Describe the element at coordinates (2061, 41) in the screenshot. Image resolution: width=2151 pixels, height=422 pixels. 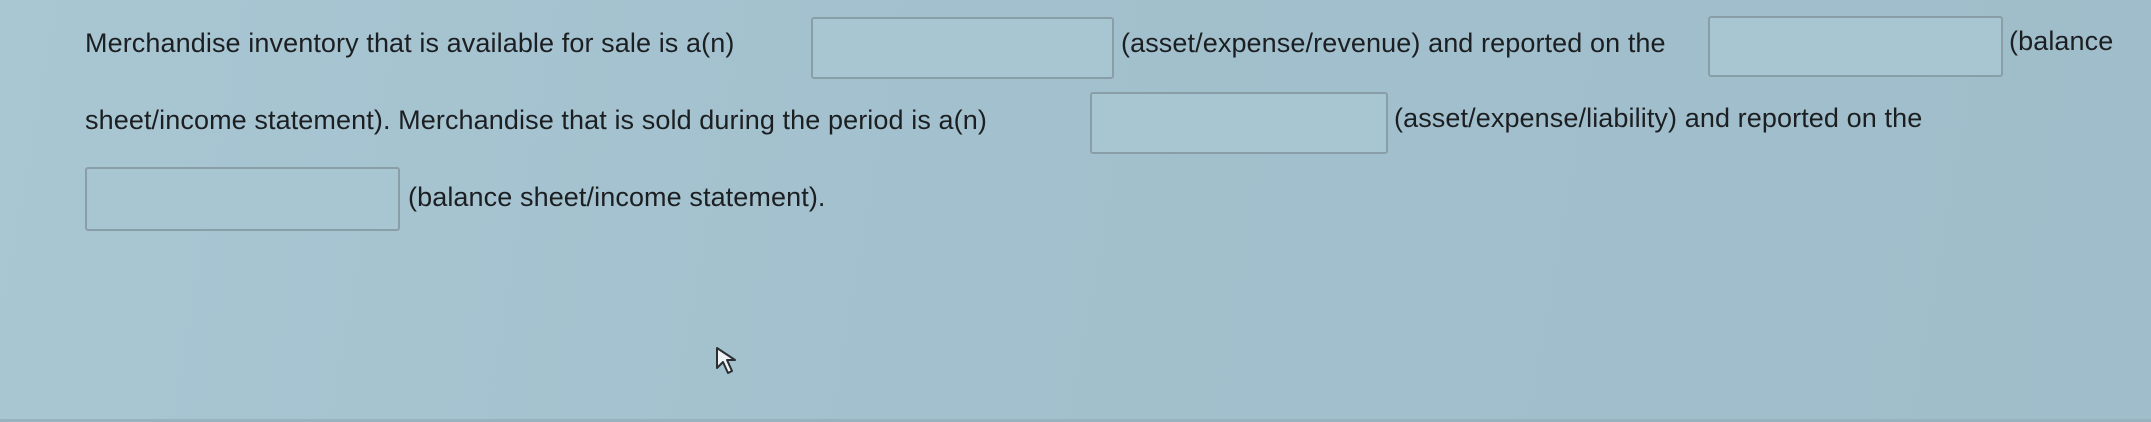
I see `sentence-1-part-3: (balance` at that location.